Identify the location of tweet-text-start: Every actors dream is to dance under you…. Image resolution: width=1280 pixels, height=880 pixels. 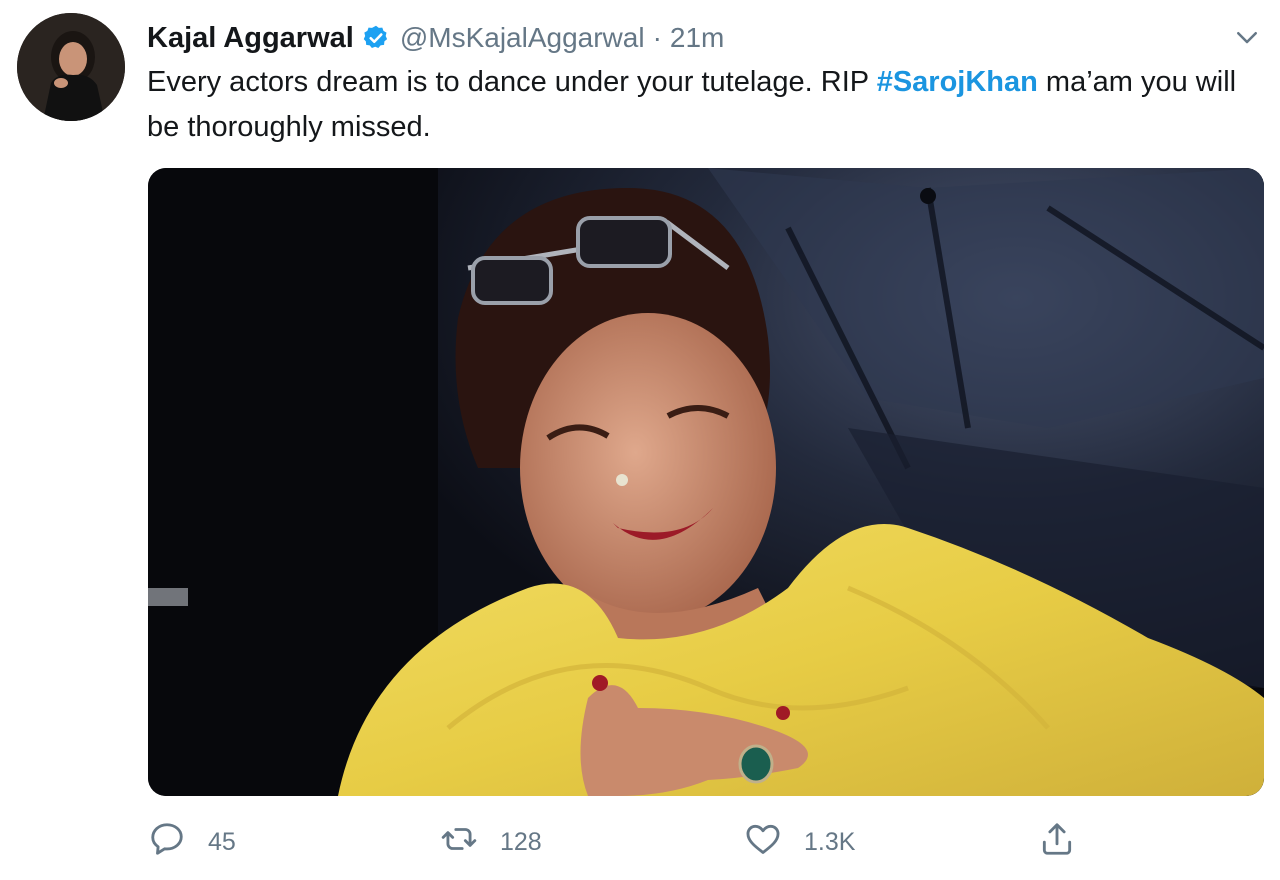
(512, 82).